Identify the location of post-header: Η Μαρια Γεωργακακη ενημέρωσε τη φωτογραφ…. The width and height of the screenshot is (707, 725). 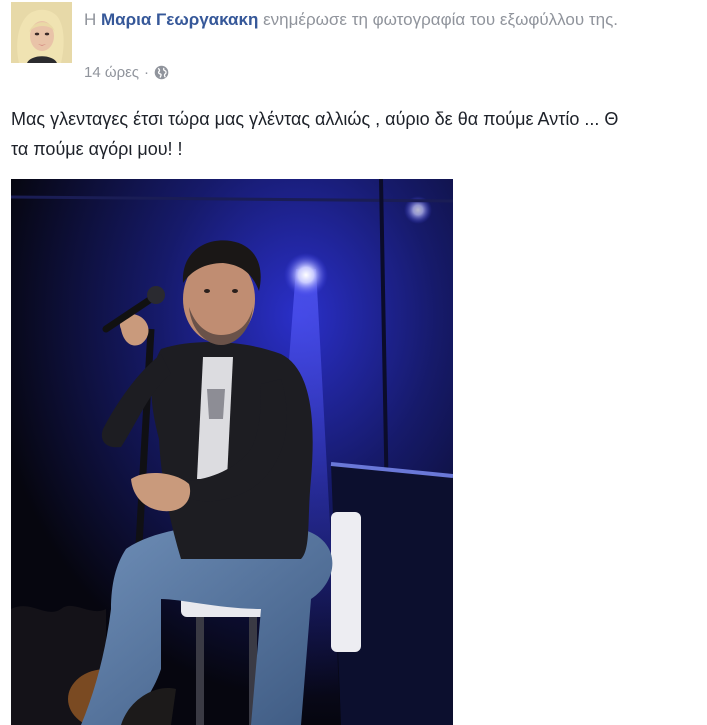
(394, 19).